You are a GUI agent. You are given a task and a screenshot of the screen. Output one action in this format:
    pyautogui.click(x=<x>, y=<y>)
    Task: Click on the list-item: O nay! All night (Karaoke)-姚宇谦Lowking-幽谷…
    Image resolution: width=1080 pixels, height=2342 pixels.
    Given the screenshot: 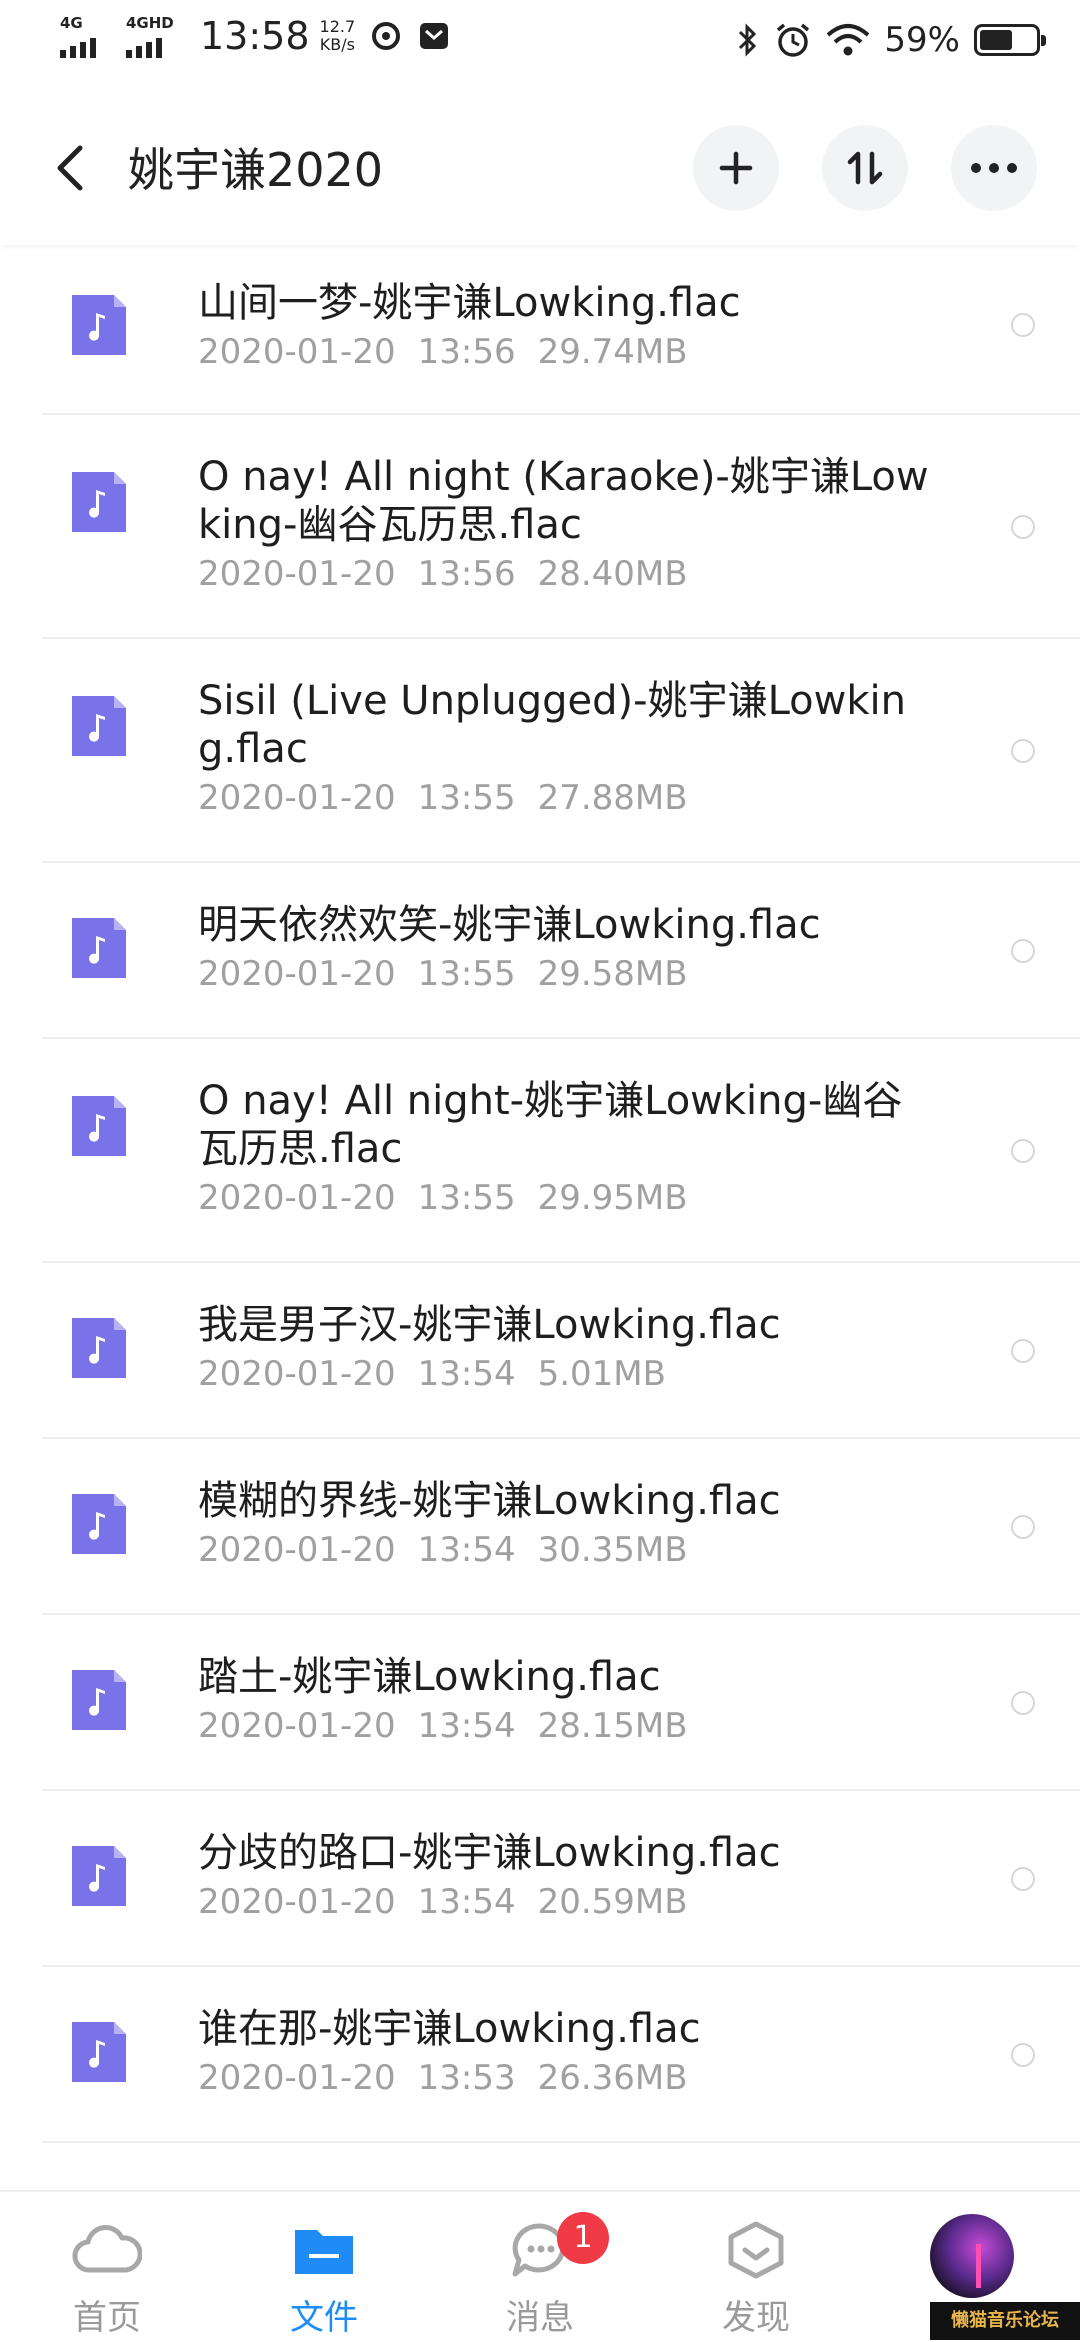 What is the action you would take?
    pyautogui.click(x=540, y=527)
    